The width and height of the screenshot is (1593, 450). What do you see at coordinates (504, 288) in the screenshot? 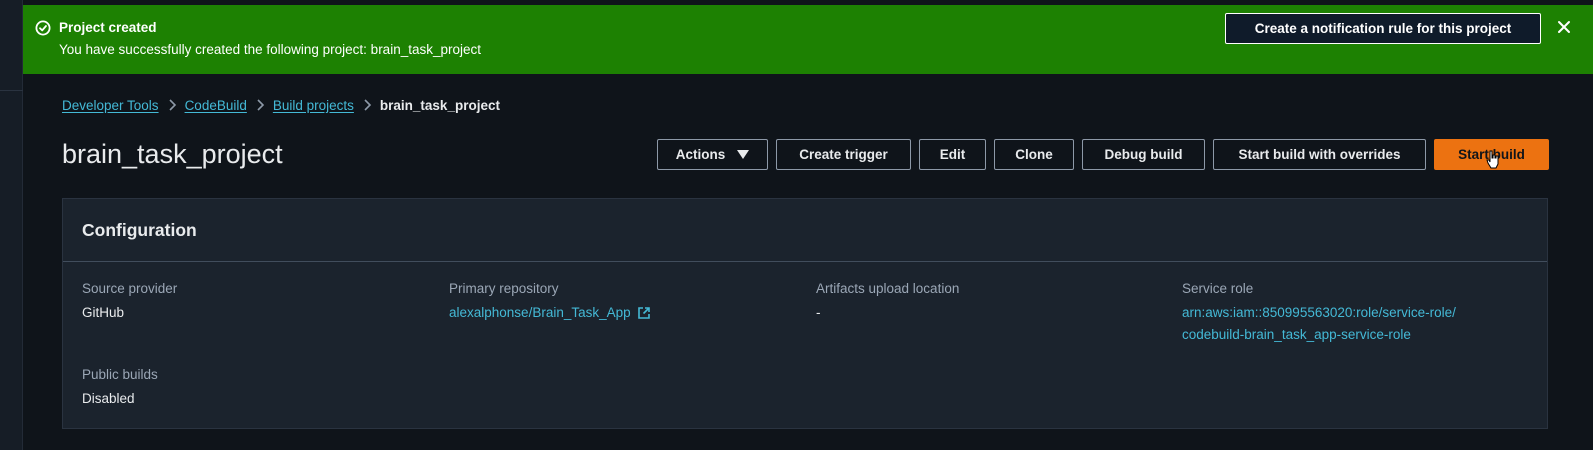
I see `primary-repository-label: Primary repository` at bounding box center [504, 288].